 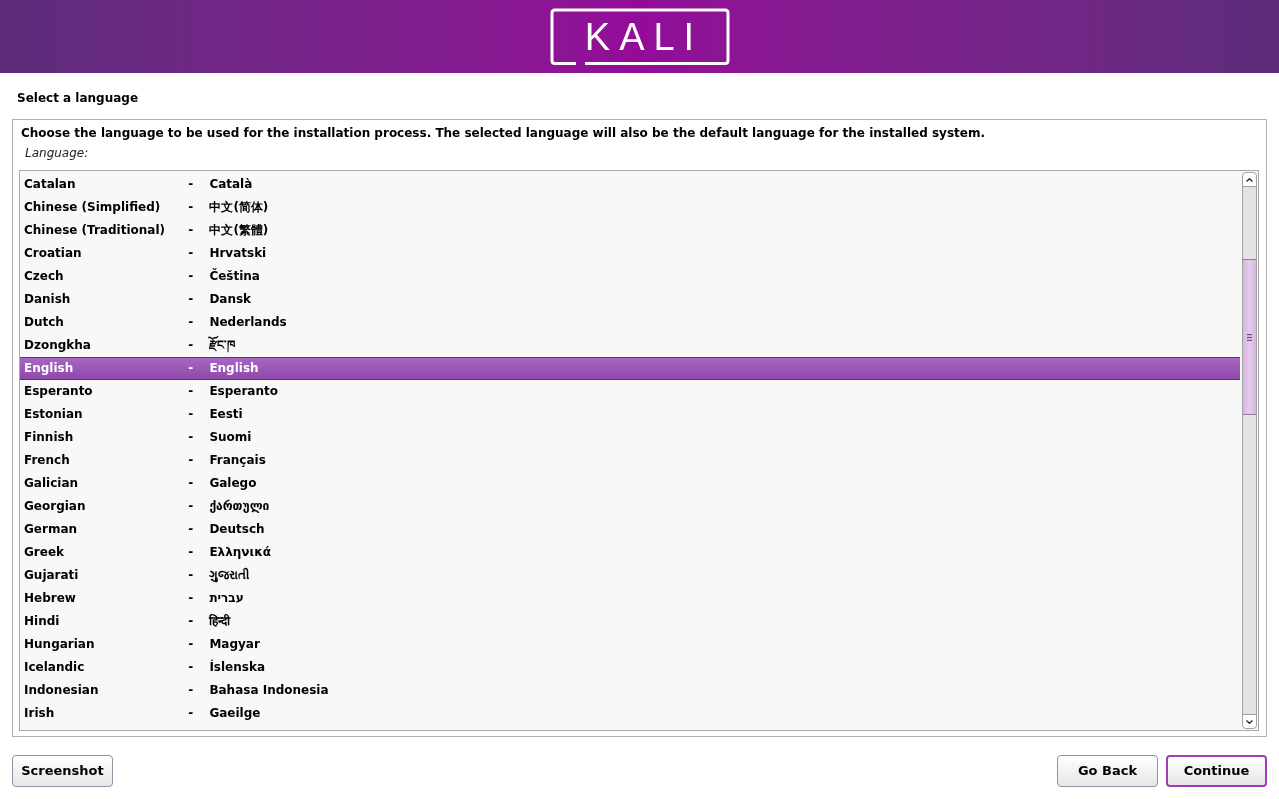 I want to click on language-option: Galician - Galego, so click(x=630, y=483).